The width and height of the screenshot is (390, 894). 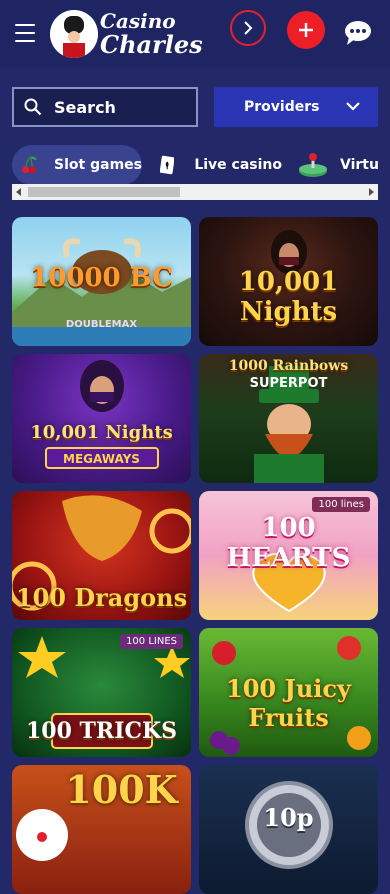 I want to click on joystick-icon, so click(x=313, y=165).